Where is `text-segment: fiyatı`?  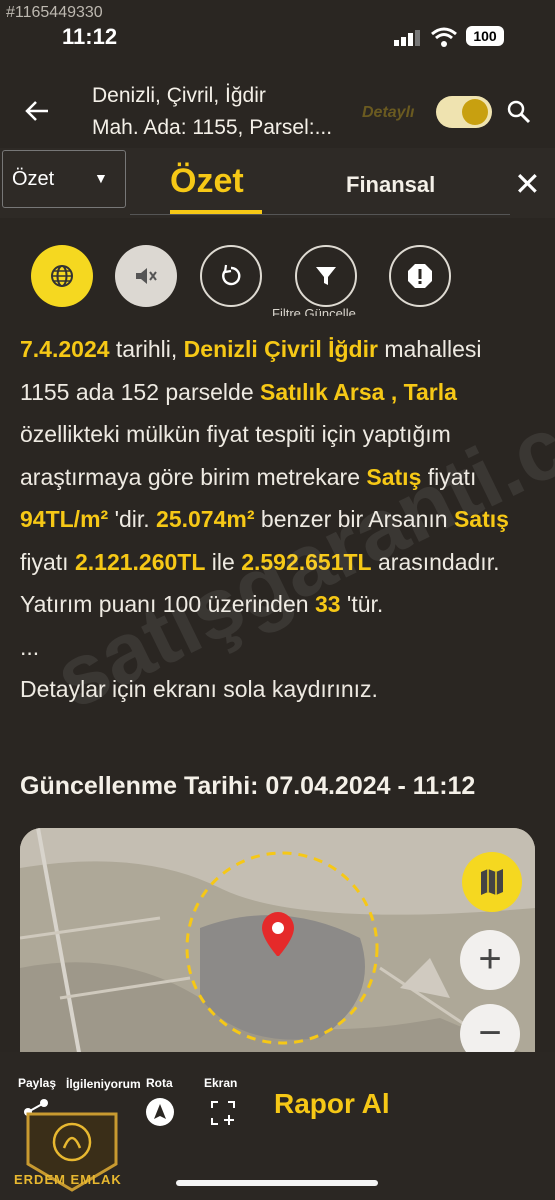
text-segment: fiyatı is located at coordinates (47, 561).